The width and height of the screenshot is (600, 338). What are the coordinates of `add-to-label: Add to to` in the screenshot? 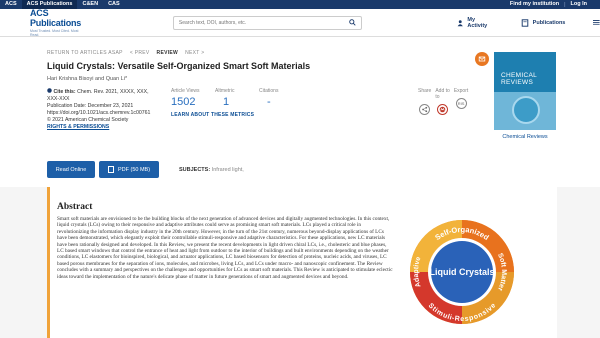 It's located at (442, 94).